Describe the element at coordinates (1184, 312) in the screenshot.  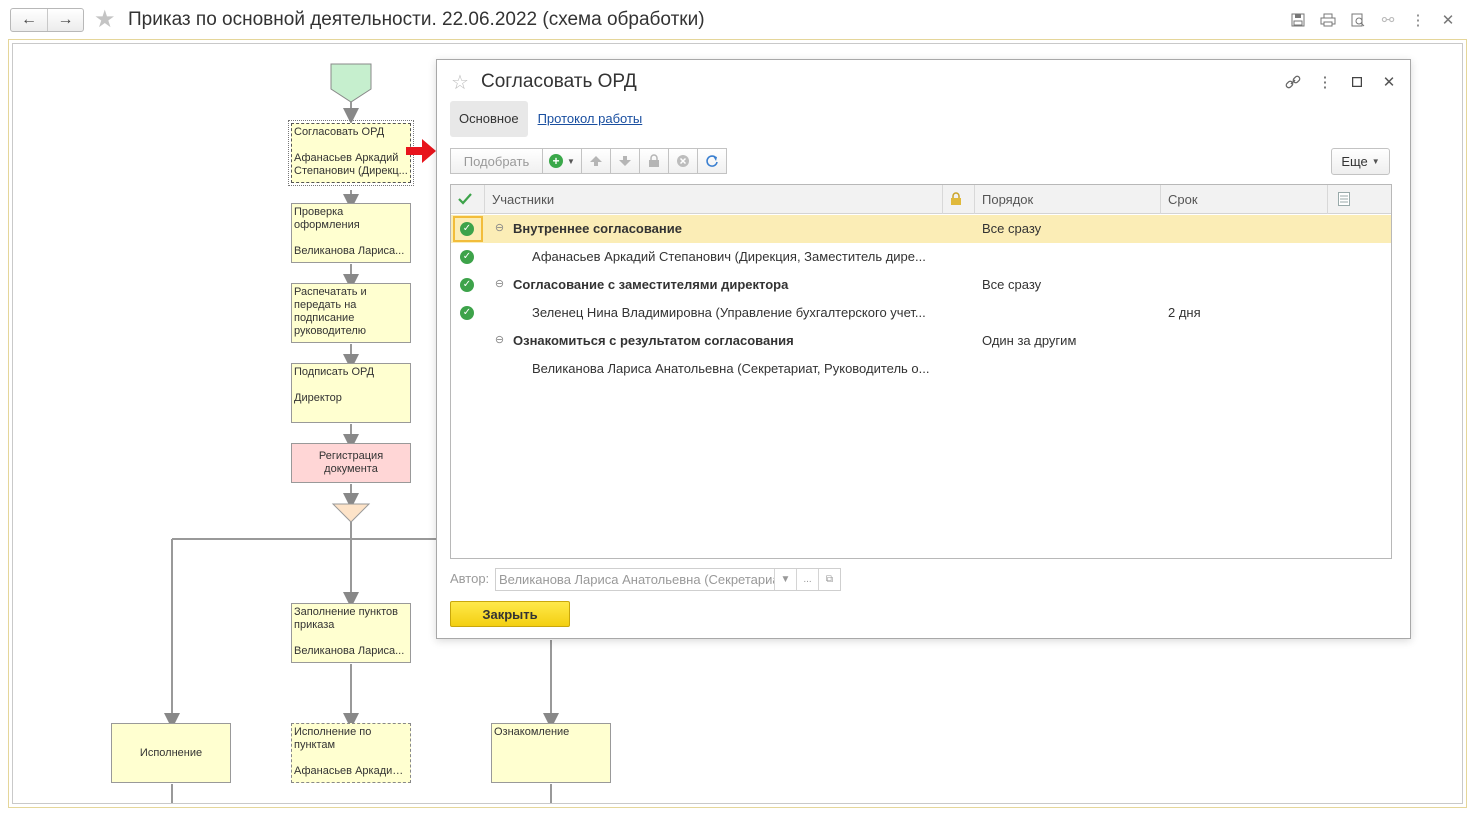
I see `term-value: 2 дня` at that location.